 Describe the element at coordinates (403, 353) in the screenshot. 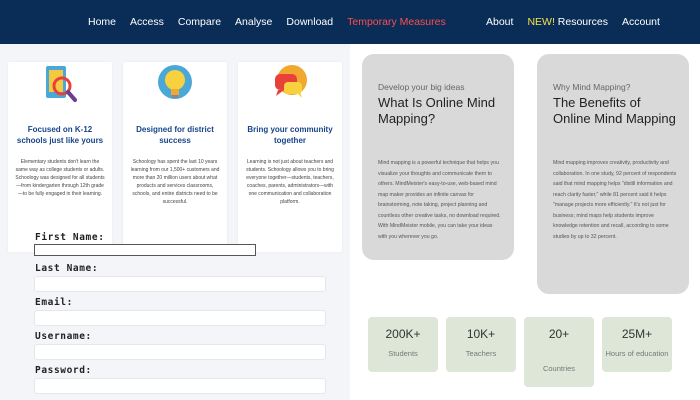

I see `stat-label: Students` at that location.